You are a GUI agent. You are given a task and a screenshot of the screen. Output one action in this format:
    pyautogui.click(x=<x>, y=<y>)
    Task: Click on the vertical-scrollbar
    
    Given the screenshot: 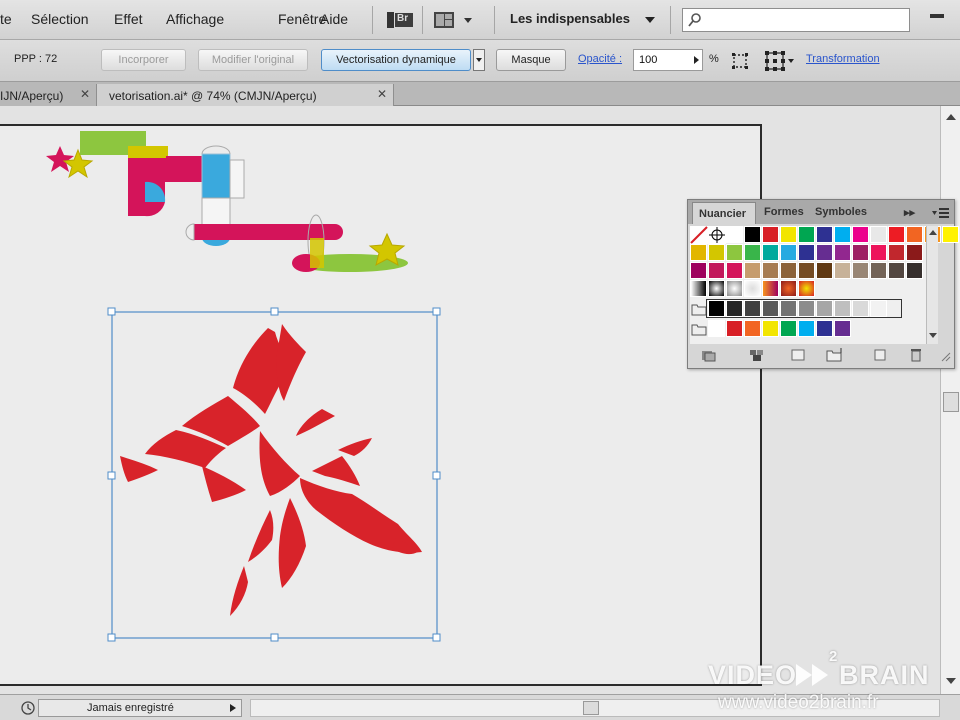 What is the action you would take?
    pyautogui.click(x=950, y=400)
    